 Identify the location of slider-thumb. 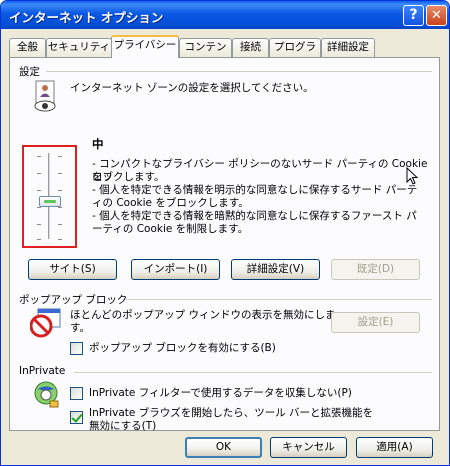
(50, 201).